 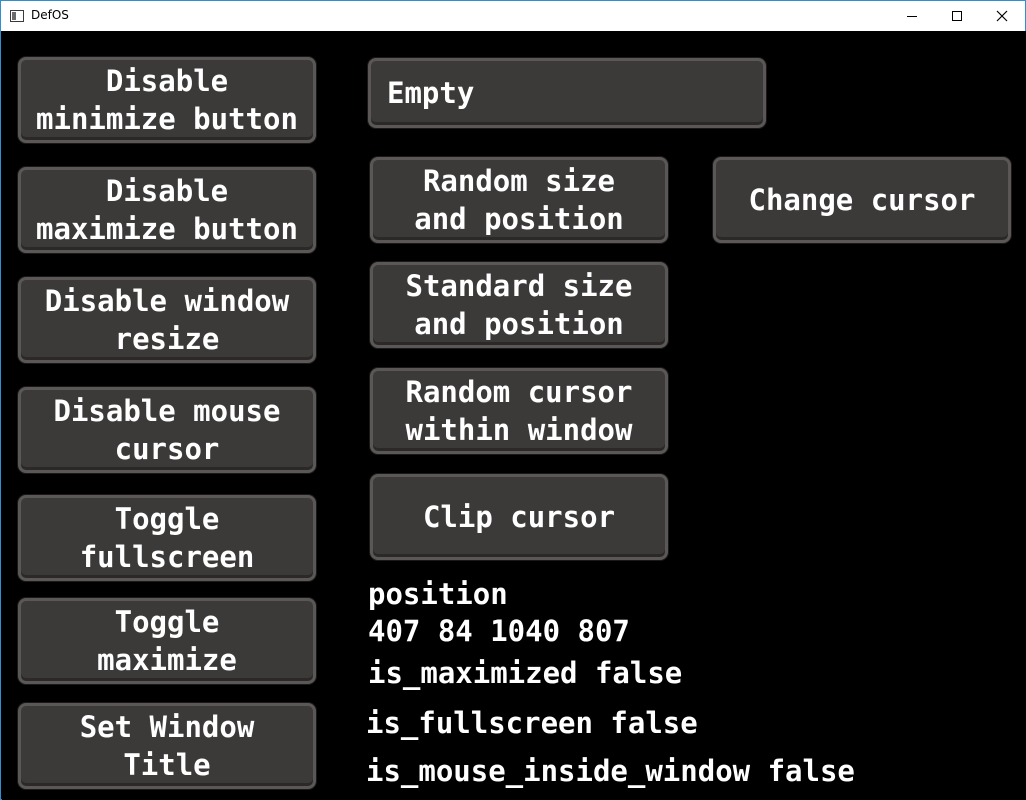 I want to click on maximize-icon, so click(x=957, y=16).